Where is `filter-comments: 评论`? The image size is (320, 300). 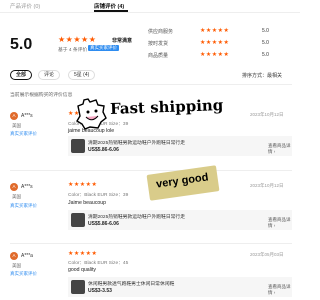
filter-comments: 评论 is located at coordinates (49, 75).